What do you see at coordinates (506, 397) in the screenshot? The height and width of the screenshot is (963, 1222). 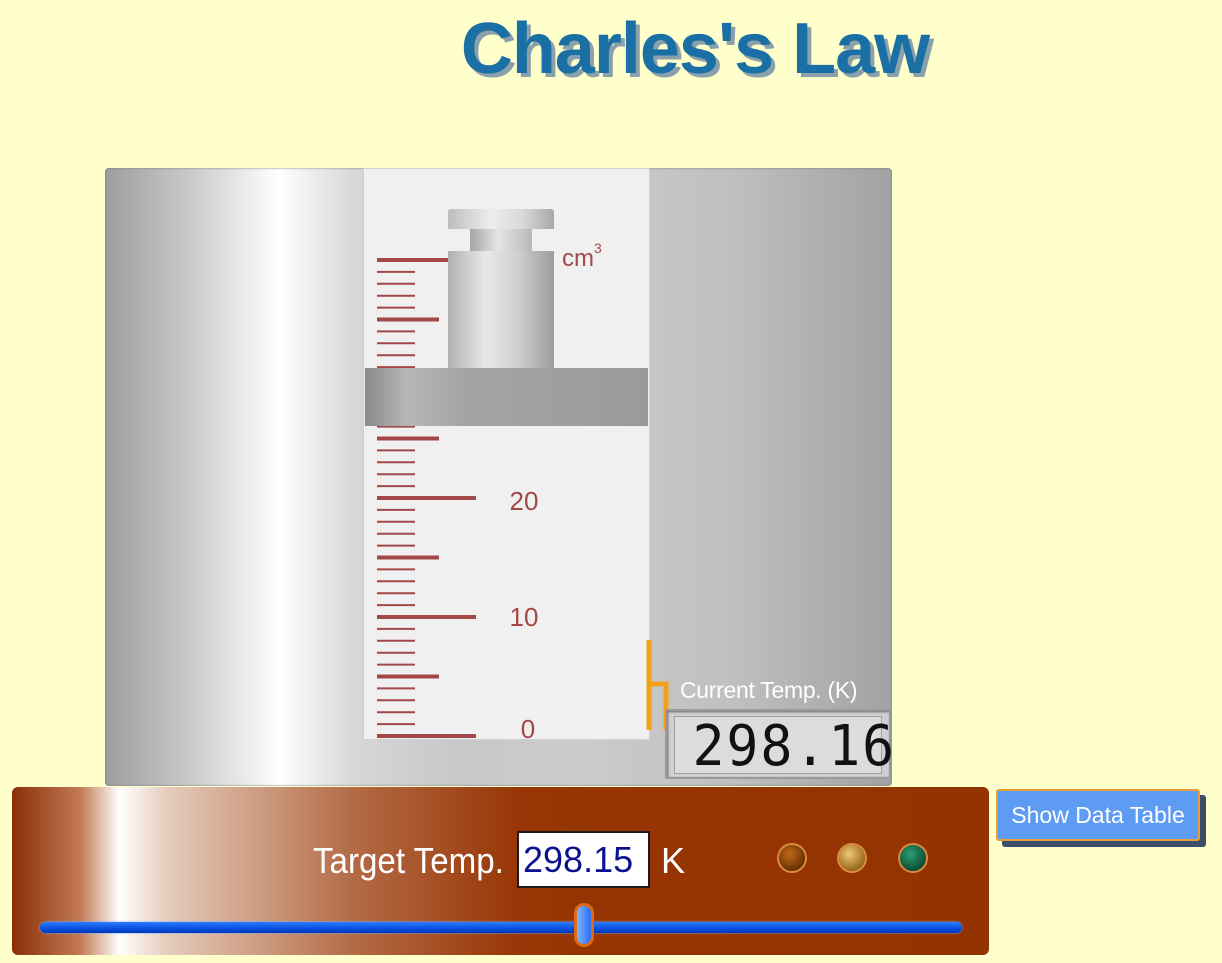 I see `piston` at bounding box center [506, 397].